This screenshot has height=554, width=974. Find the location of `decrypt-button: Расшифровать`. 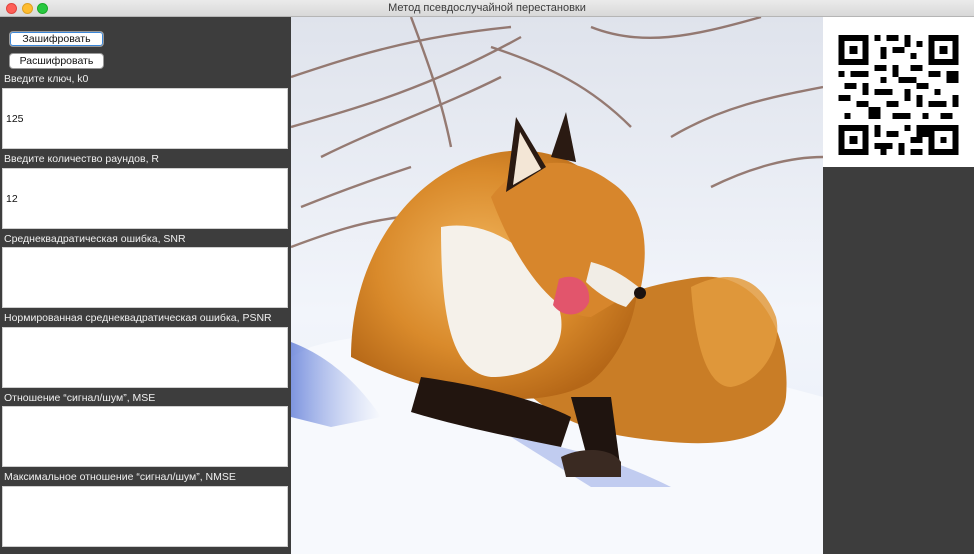

decrypt-button: Расшифровать is located at coordinates (56, 61).